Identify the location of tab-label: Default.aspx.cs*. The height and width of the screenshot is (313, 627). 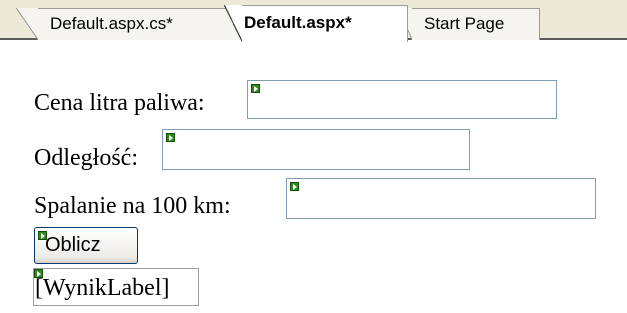
(111, 23).